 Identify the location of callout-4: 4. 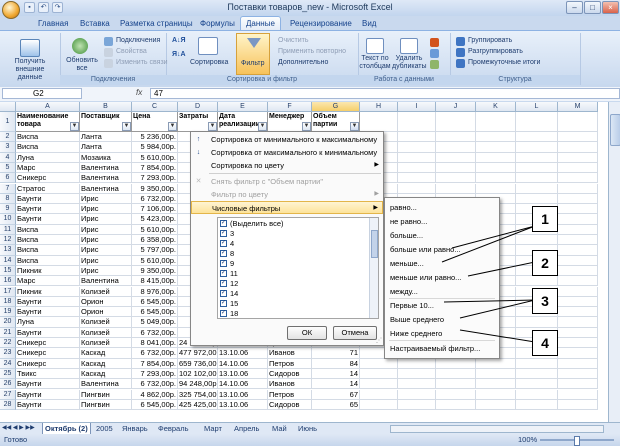
(545, 343).